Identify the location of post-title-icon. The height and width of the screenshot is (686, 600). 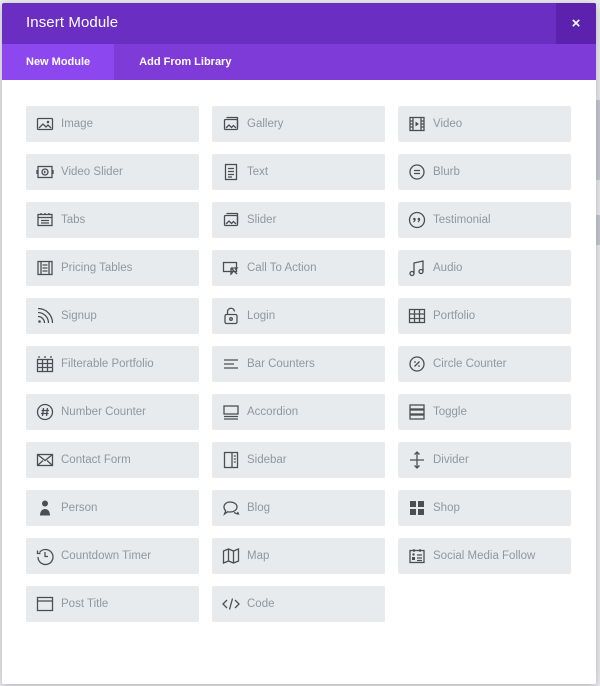
(45, 604).